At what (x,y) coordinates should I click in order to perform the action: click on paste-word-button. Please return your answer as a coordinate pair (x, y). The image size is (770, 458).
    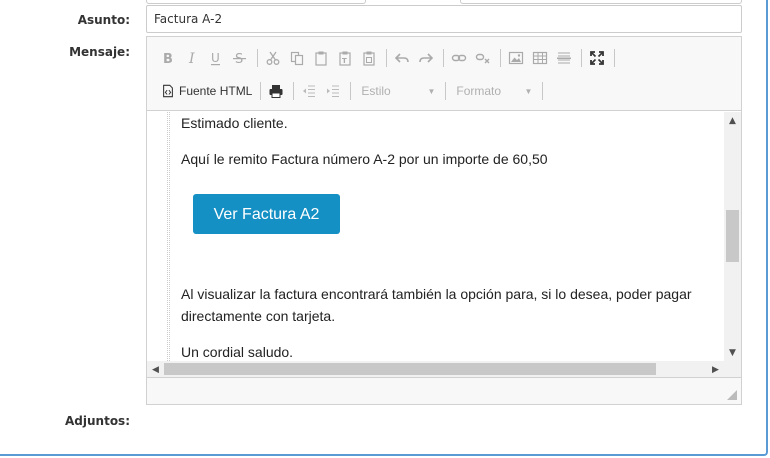
    Looking at the image, I should click on (369, 58).